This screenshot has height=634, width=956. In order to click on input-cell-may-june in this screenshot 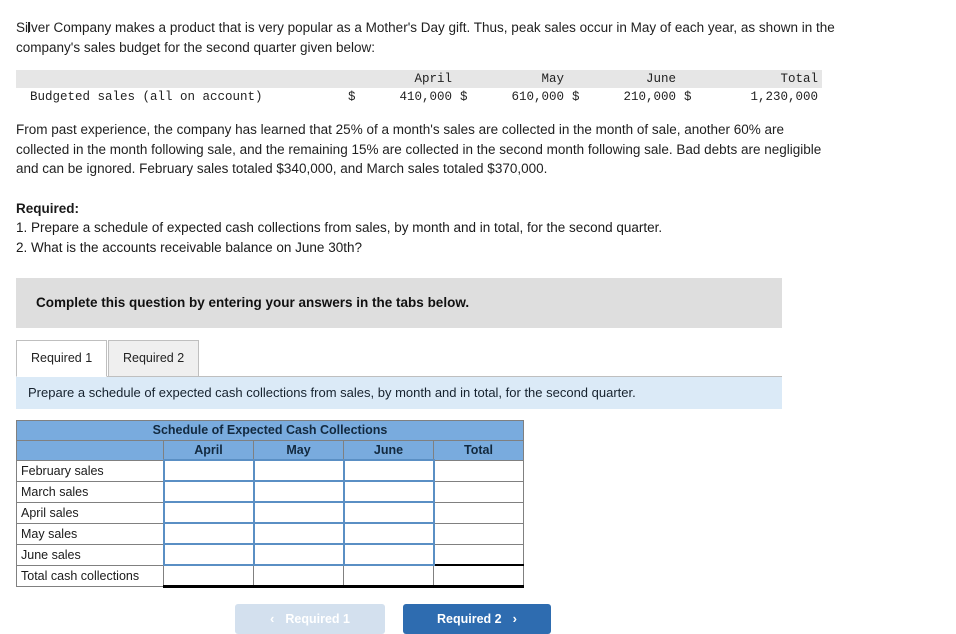, I will do `click(388, 533)`.